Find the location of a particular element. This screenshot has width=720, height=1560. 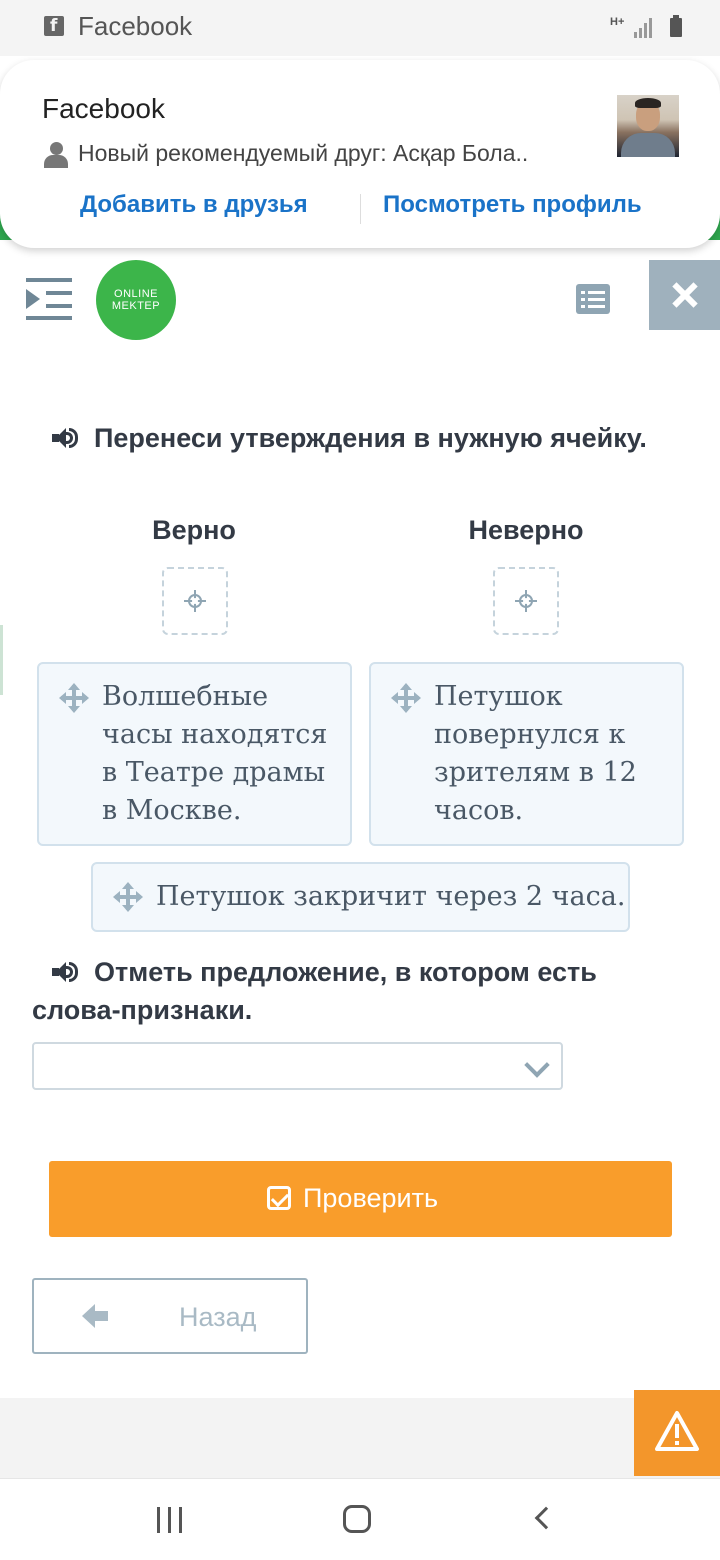

close-button is located at coordinates (684, 295).